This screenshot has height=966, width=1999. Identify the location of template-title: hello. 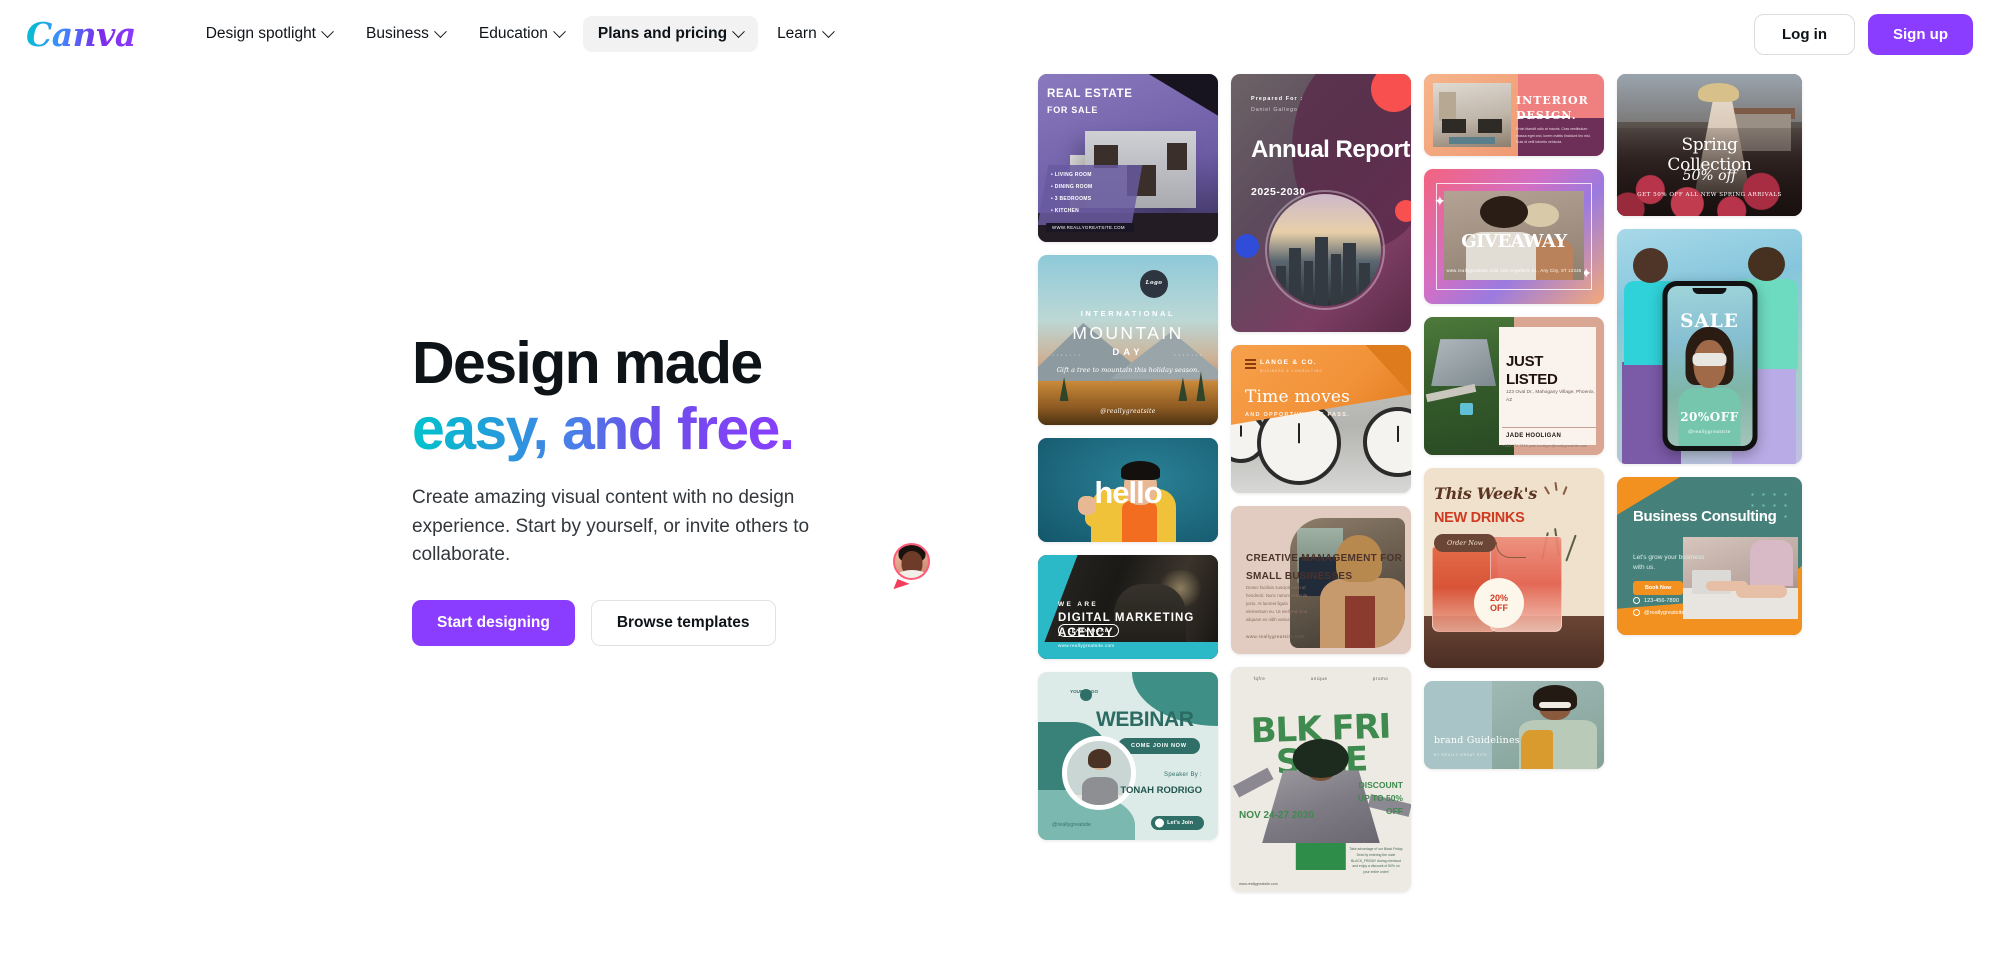
(1128, 493).